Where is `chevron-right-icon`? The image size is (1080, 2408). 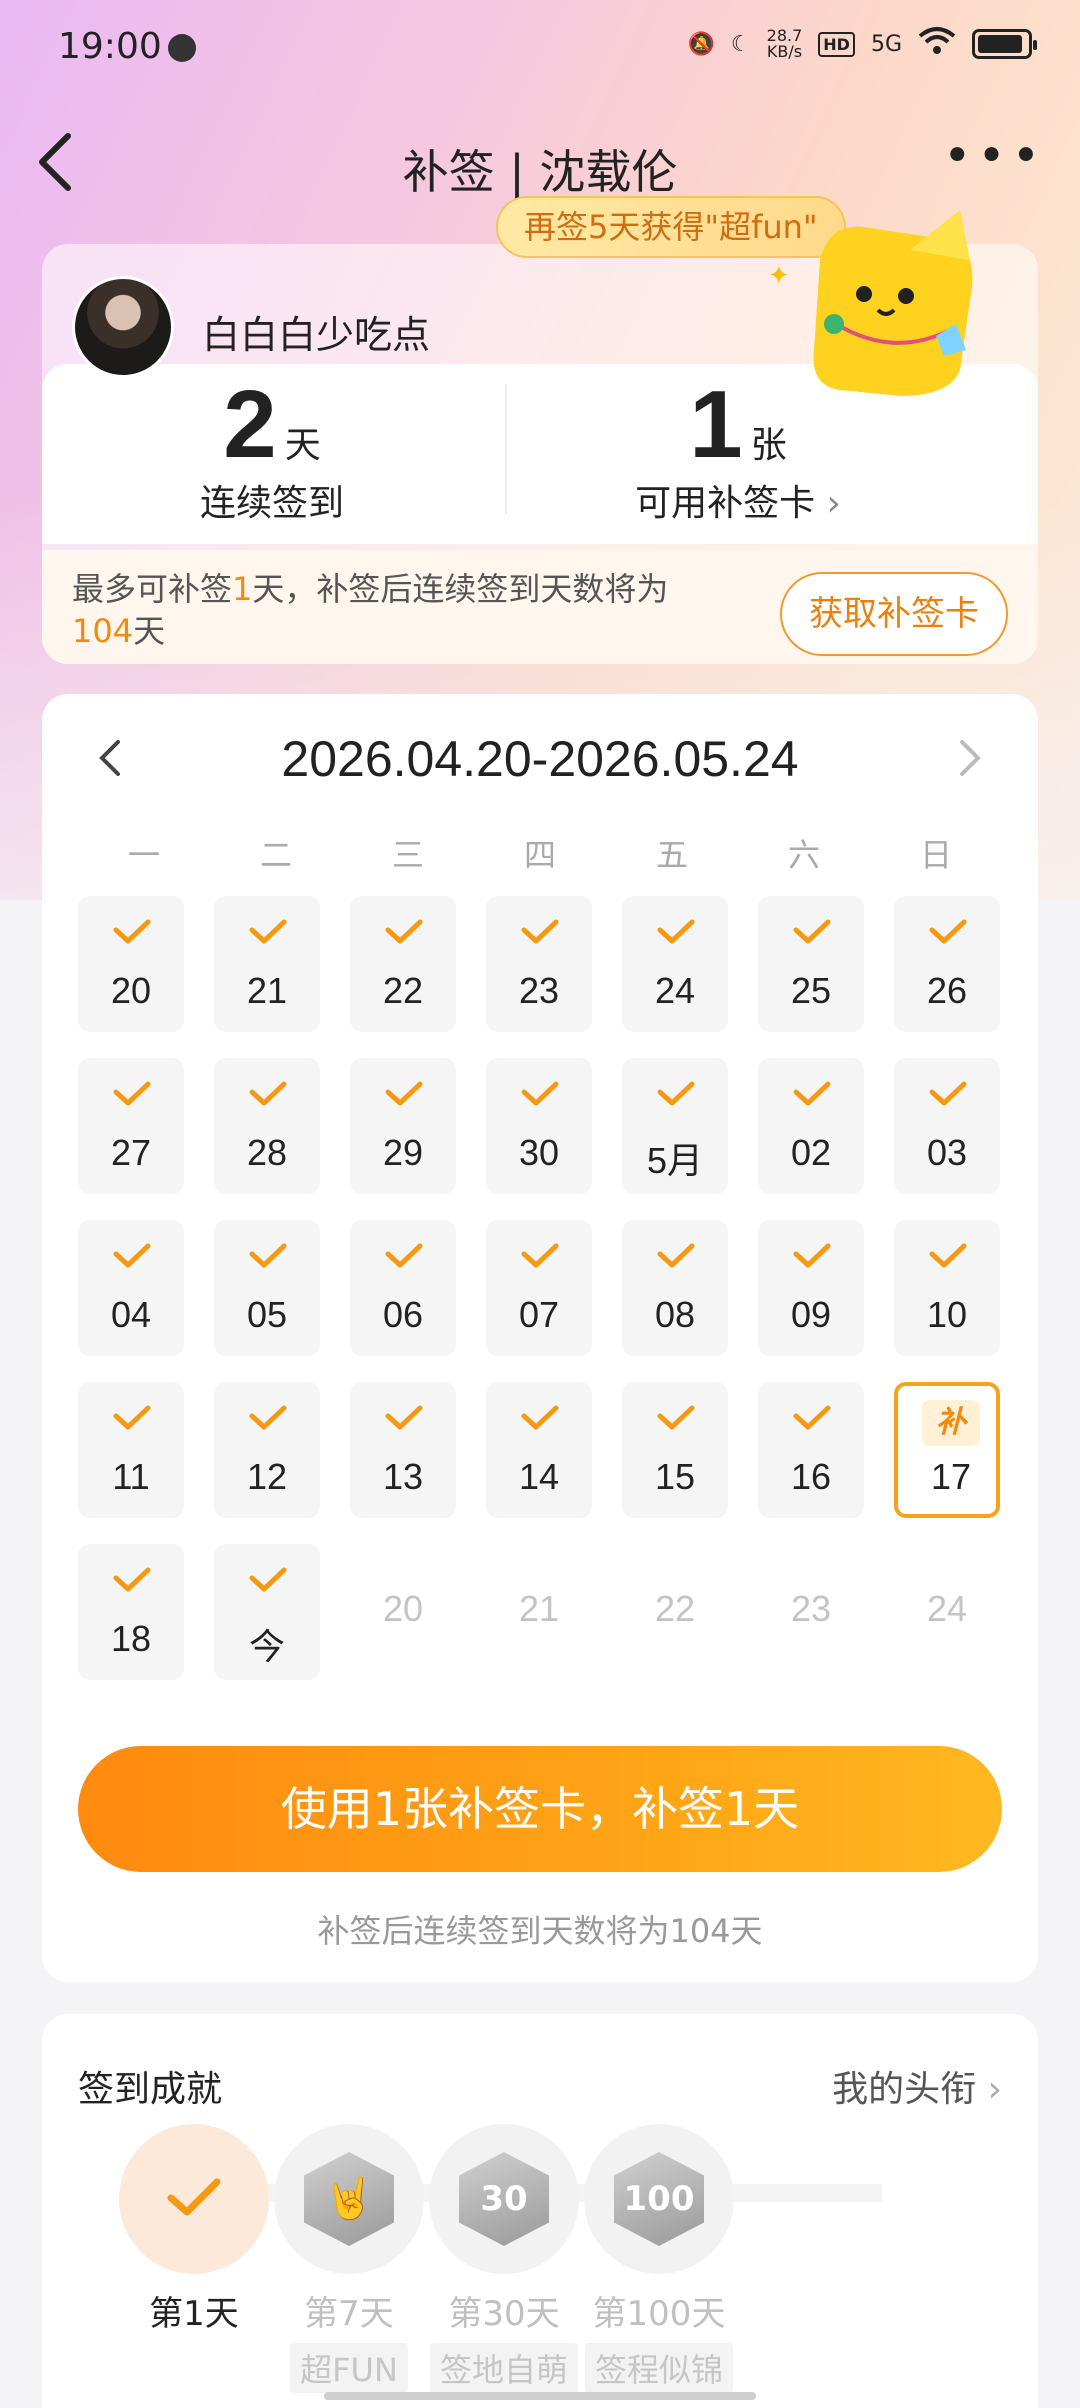
chevron-right-icon is located at coordinates (970, 758).